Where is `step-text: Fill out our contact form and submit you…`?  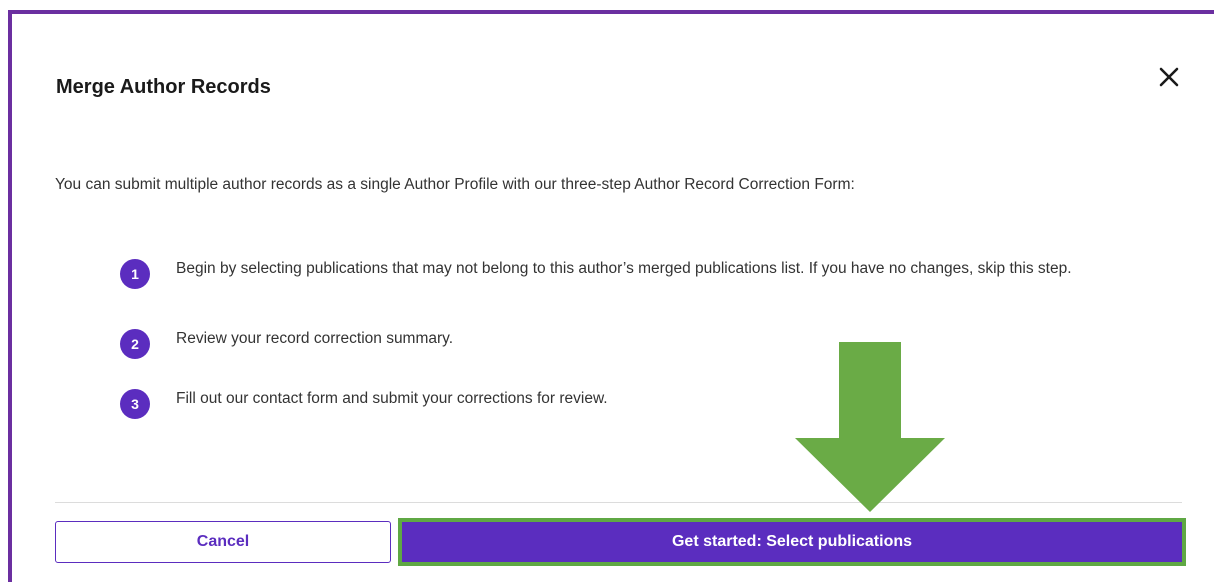
step-text: Fill out our contact form and submit you… is located at coordinates (392, 398).